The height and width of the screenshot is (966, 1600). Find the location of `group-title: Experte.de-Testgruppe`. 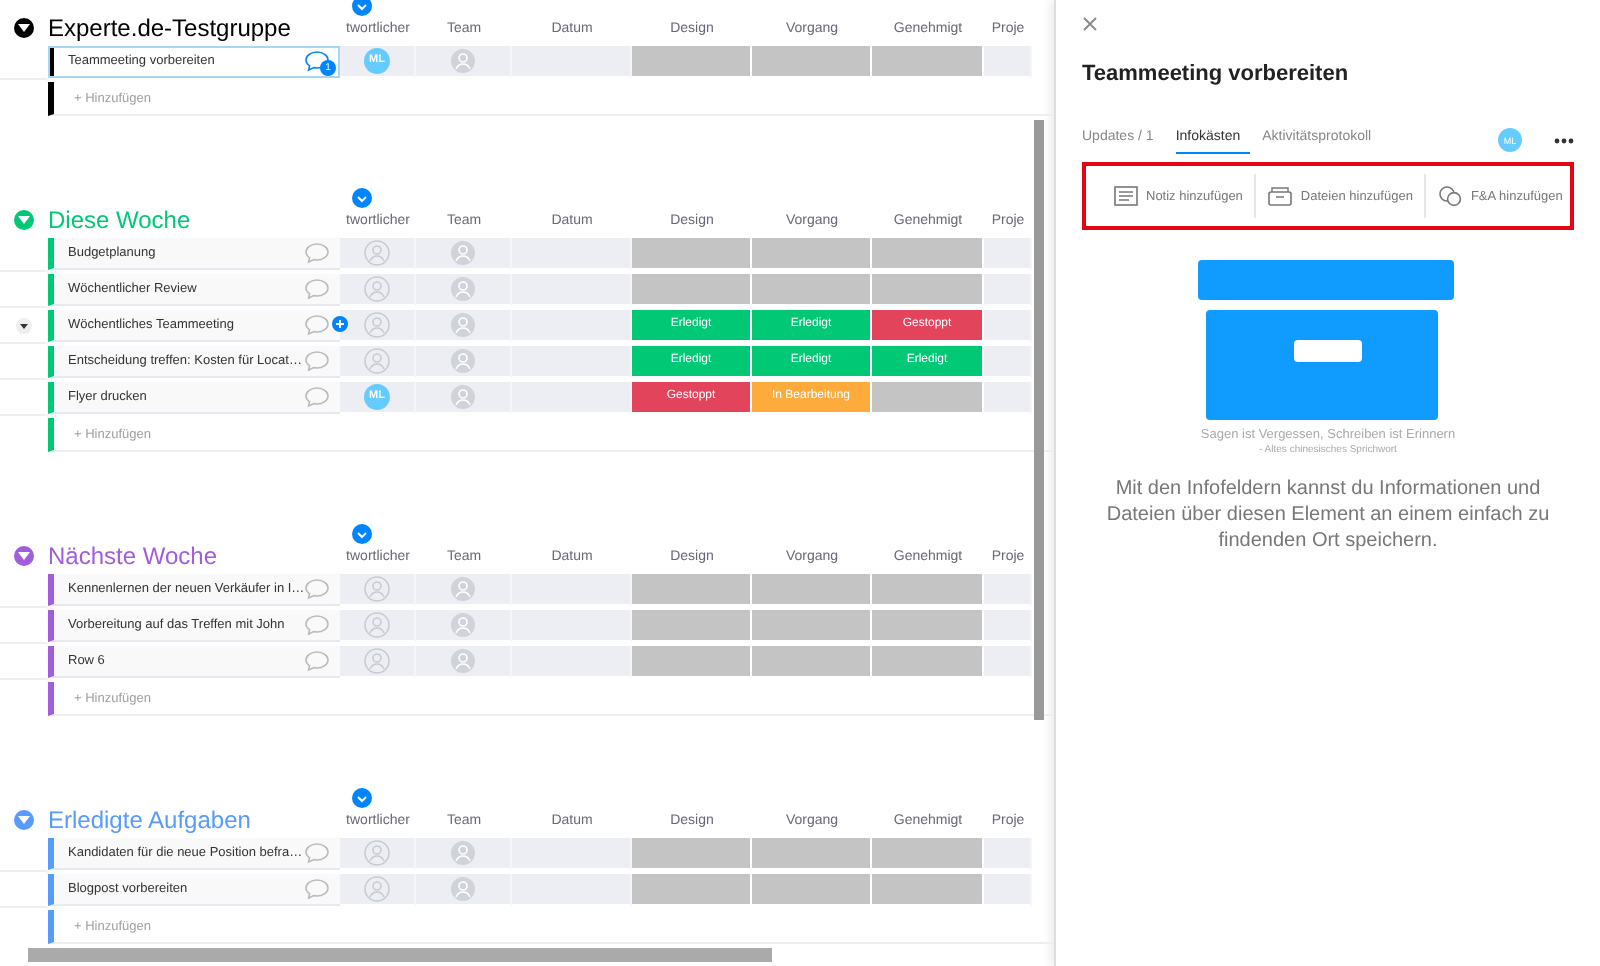

group-title: Experte.de-Testgruppe is located at coordinates (194, 28).